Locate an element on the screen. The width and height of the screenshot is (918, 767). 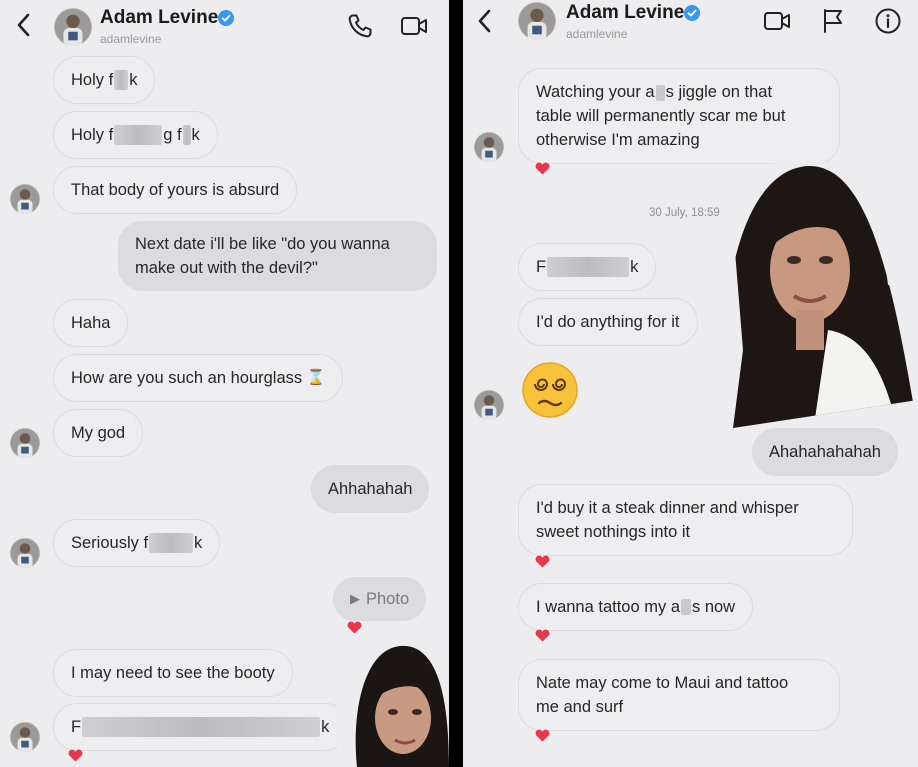
flag-icon is located at coordinates (833, 21).